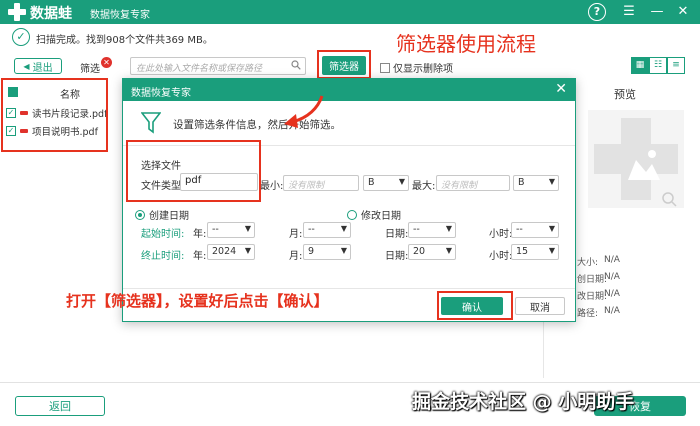 The height and width of the screenshot is (426, 700). Describe the element at coordinates (304, 111) in the screenshot. I see `annotation-arrow` at that location.